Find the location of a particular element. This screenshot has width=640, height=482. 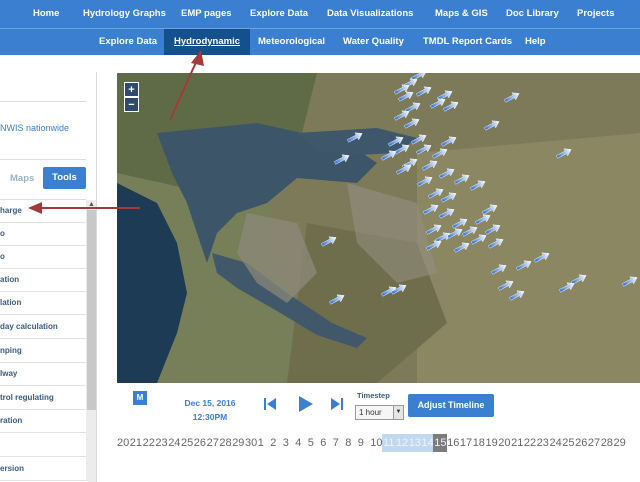

tool-item: ersion is located at coordinates (43, 469).